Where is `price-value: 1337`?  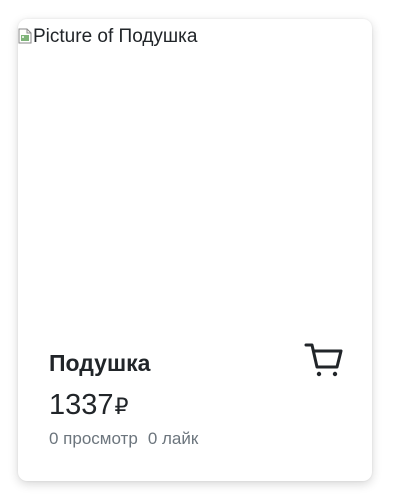 price-value: 1337 is located at coordinates (81, 405).